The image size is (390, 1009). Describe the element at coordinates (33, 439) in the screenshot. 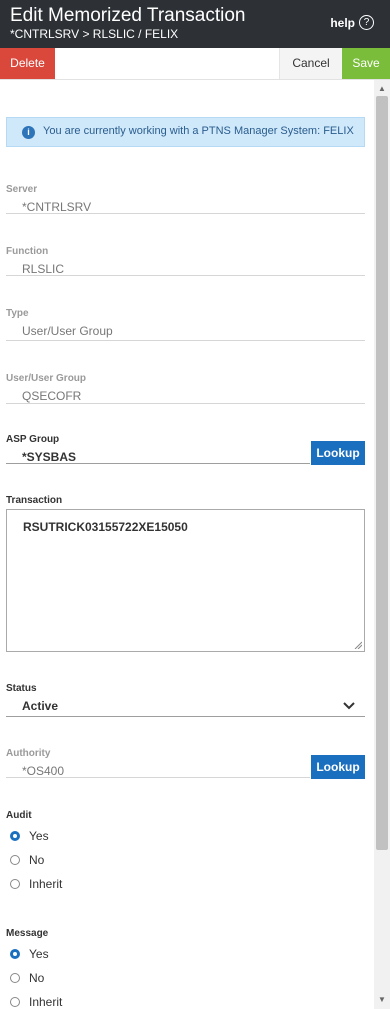

I see `asp-group-label: ASP Group` at that location.